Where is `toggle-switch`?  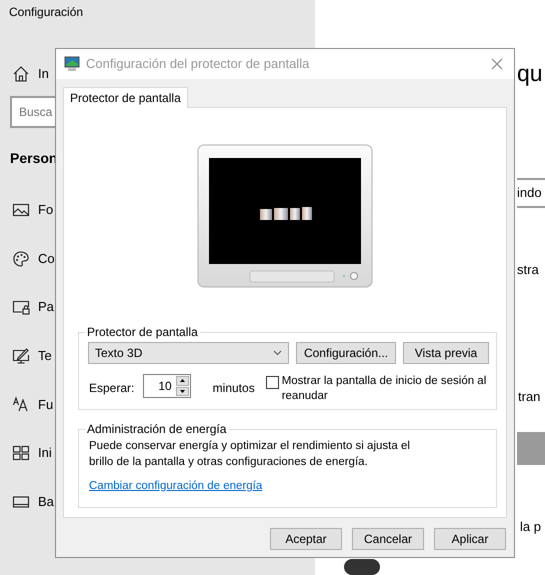
toggle-switch is located at coordinates (362, 566).